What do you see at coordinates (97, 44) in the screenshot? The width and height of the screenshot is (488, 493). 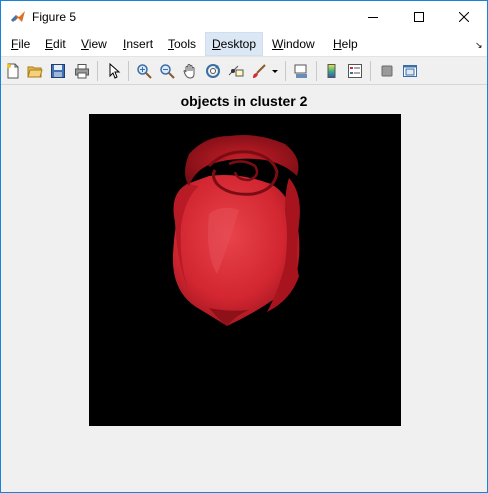 I see `menu-view-label: iew` at bounding box center [97, 44].